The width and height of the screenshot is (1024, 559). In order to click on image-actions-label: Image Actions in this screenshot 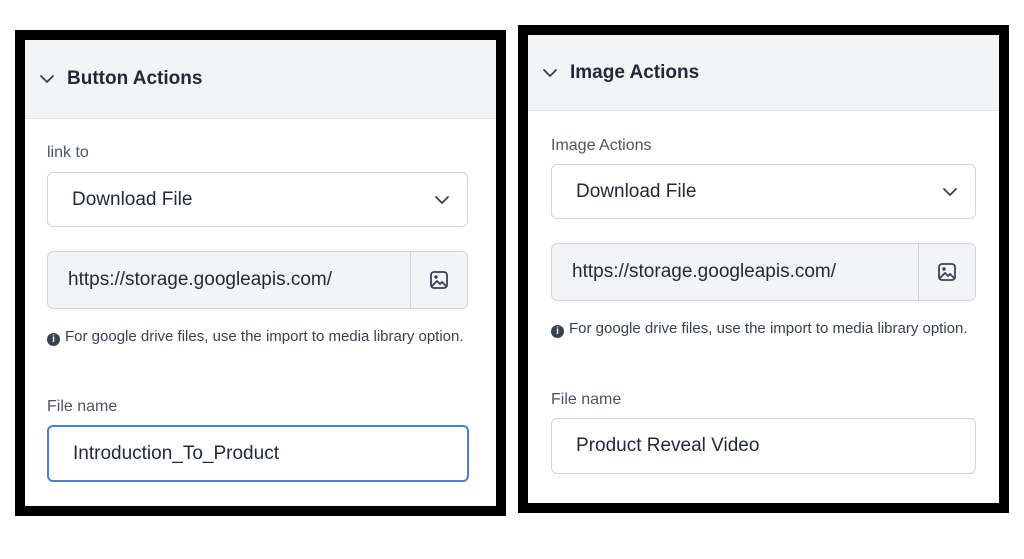, I will do `click(601, 145)`.